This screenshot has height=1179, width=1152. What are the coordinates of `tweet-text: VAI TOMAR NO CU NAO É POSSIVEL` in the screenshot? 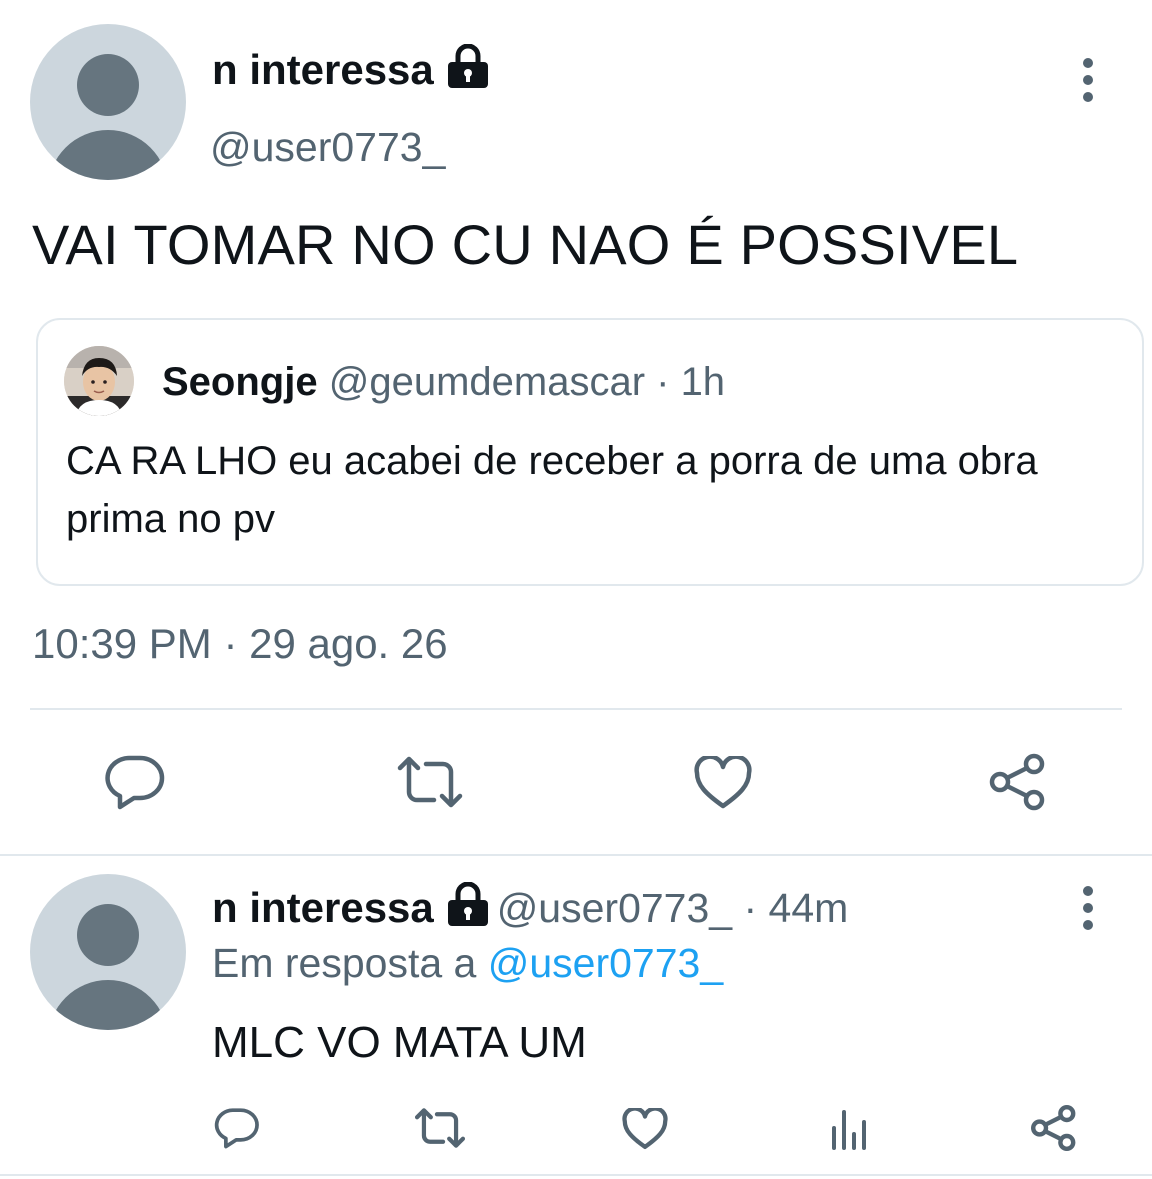 It's located at (525, 244).